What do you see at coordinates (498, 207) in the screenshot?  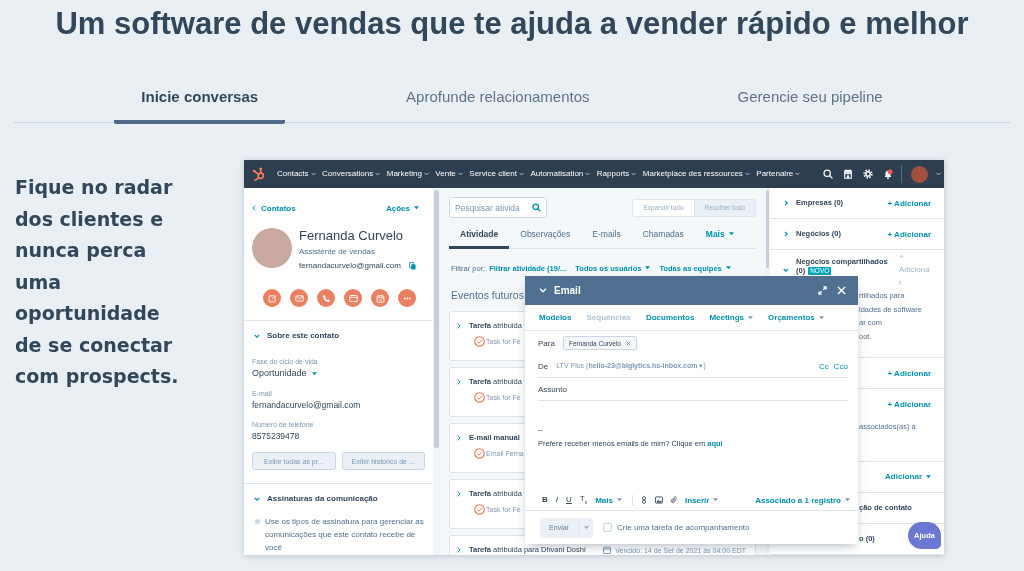 I see `search-field: Pesquisar ativida` at bounding box center [498, 207].